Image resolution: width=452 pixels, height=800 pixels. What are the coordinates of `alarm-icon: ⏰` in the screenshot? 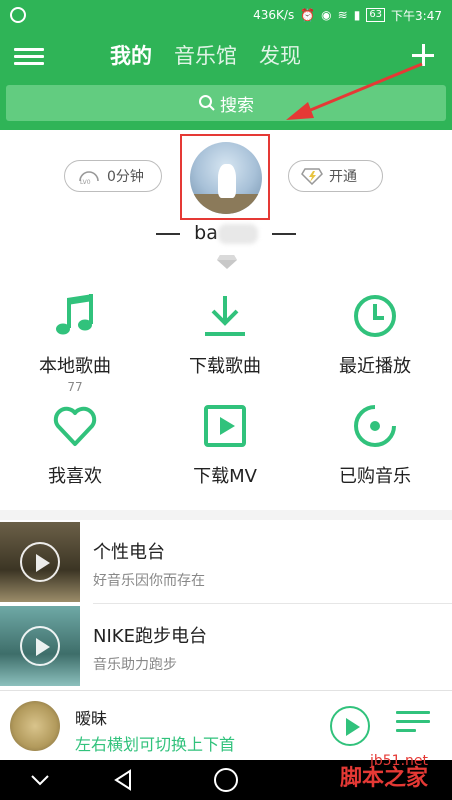 It's located at (308, 15).